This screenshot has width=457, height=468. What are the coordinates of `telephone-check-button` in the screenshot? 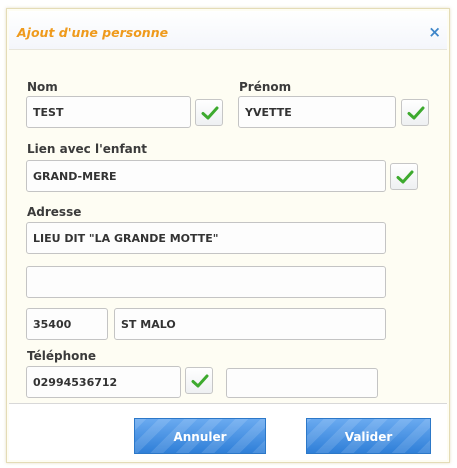 It's located at (199, 380).